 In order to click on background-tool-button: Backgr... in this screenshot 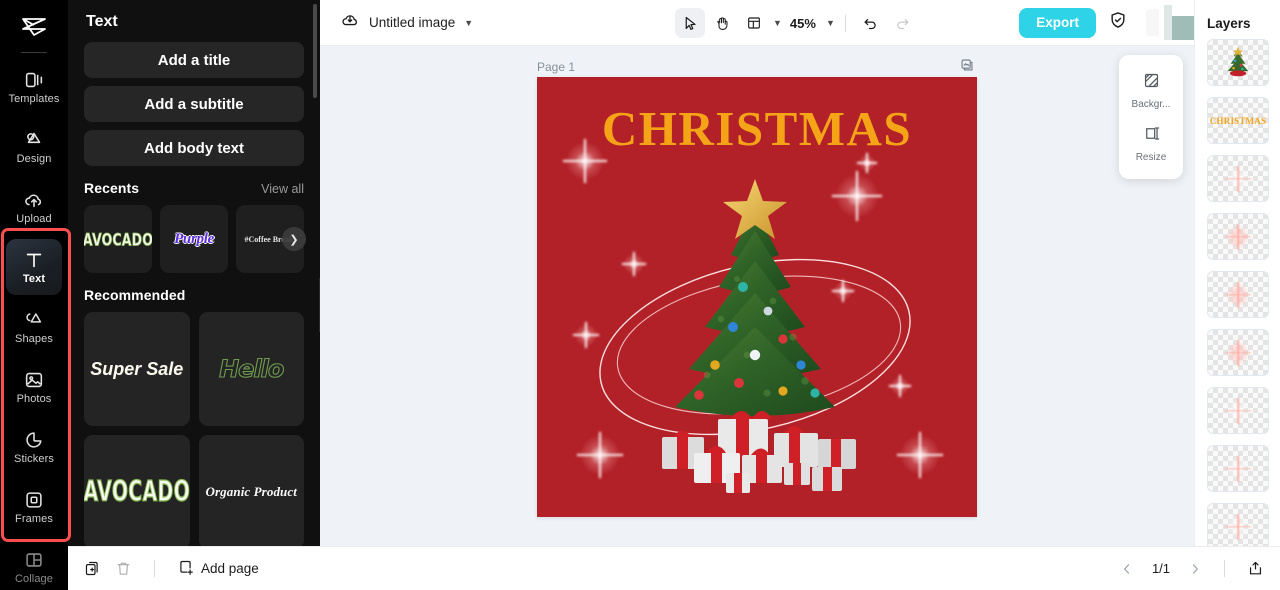, I will do `click(1151, 90)`.